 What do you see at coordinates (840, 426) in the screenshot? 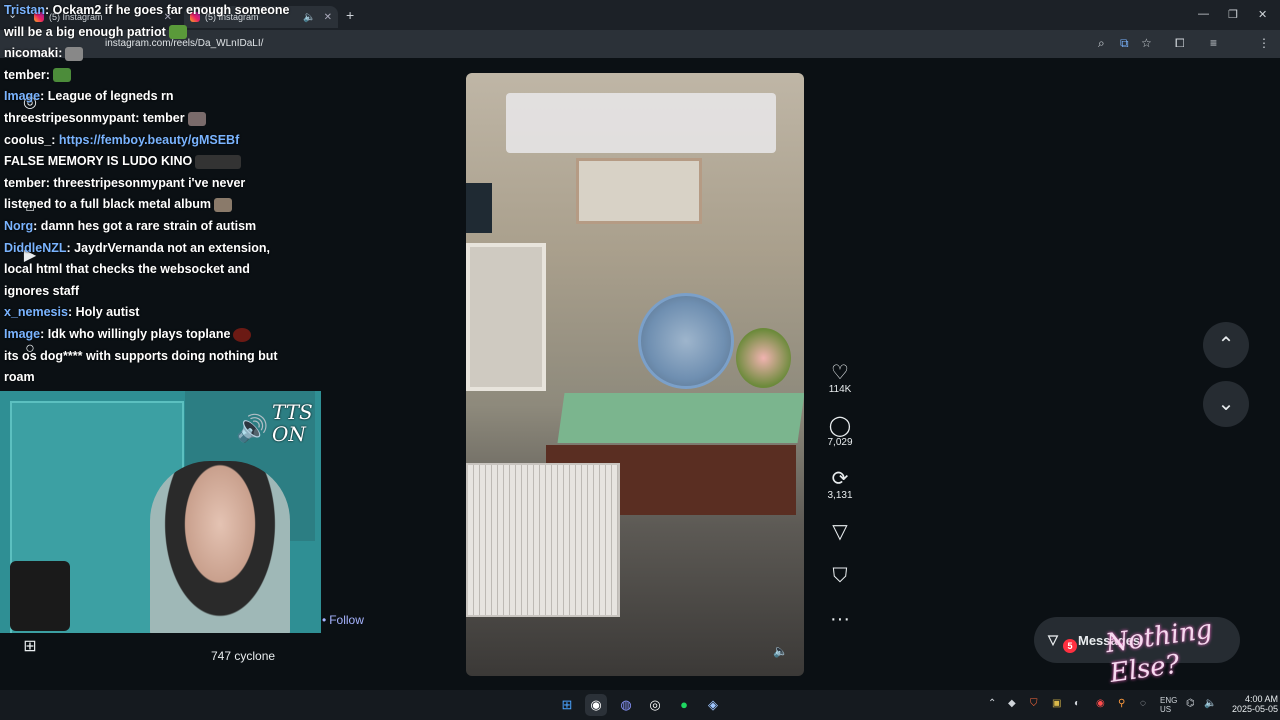
I see `comment-icon: ◯` at bounding box center [840, 426].